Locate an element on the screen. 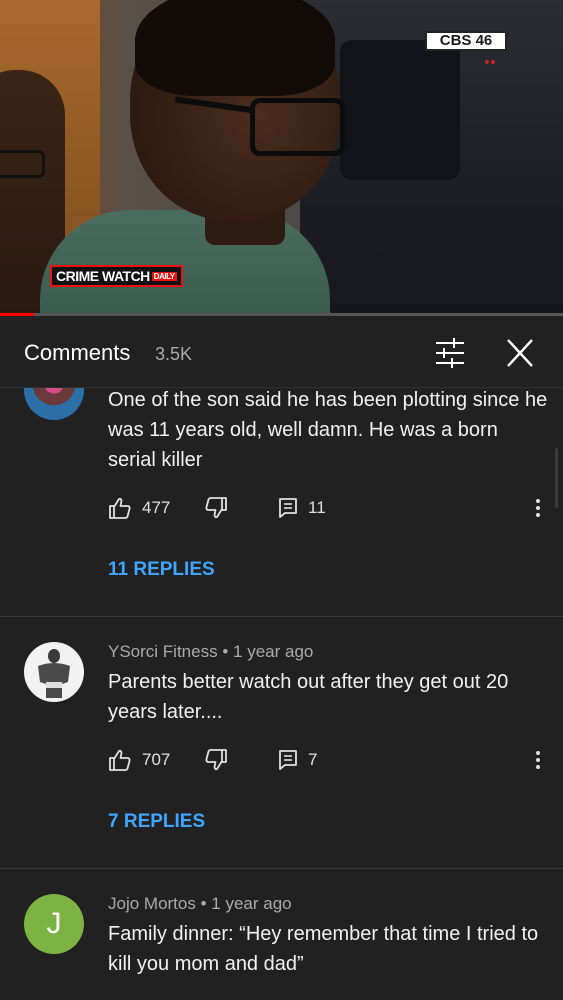 The image size is (563, 1000). comments-header: Comments 3.5K is located at coordinates (281, 352).